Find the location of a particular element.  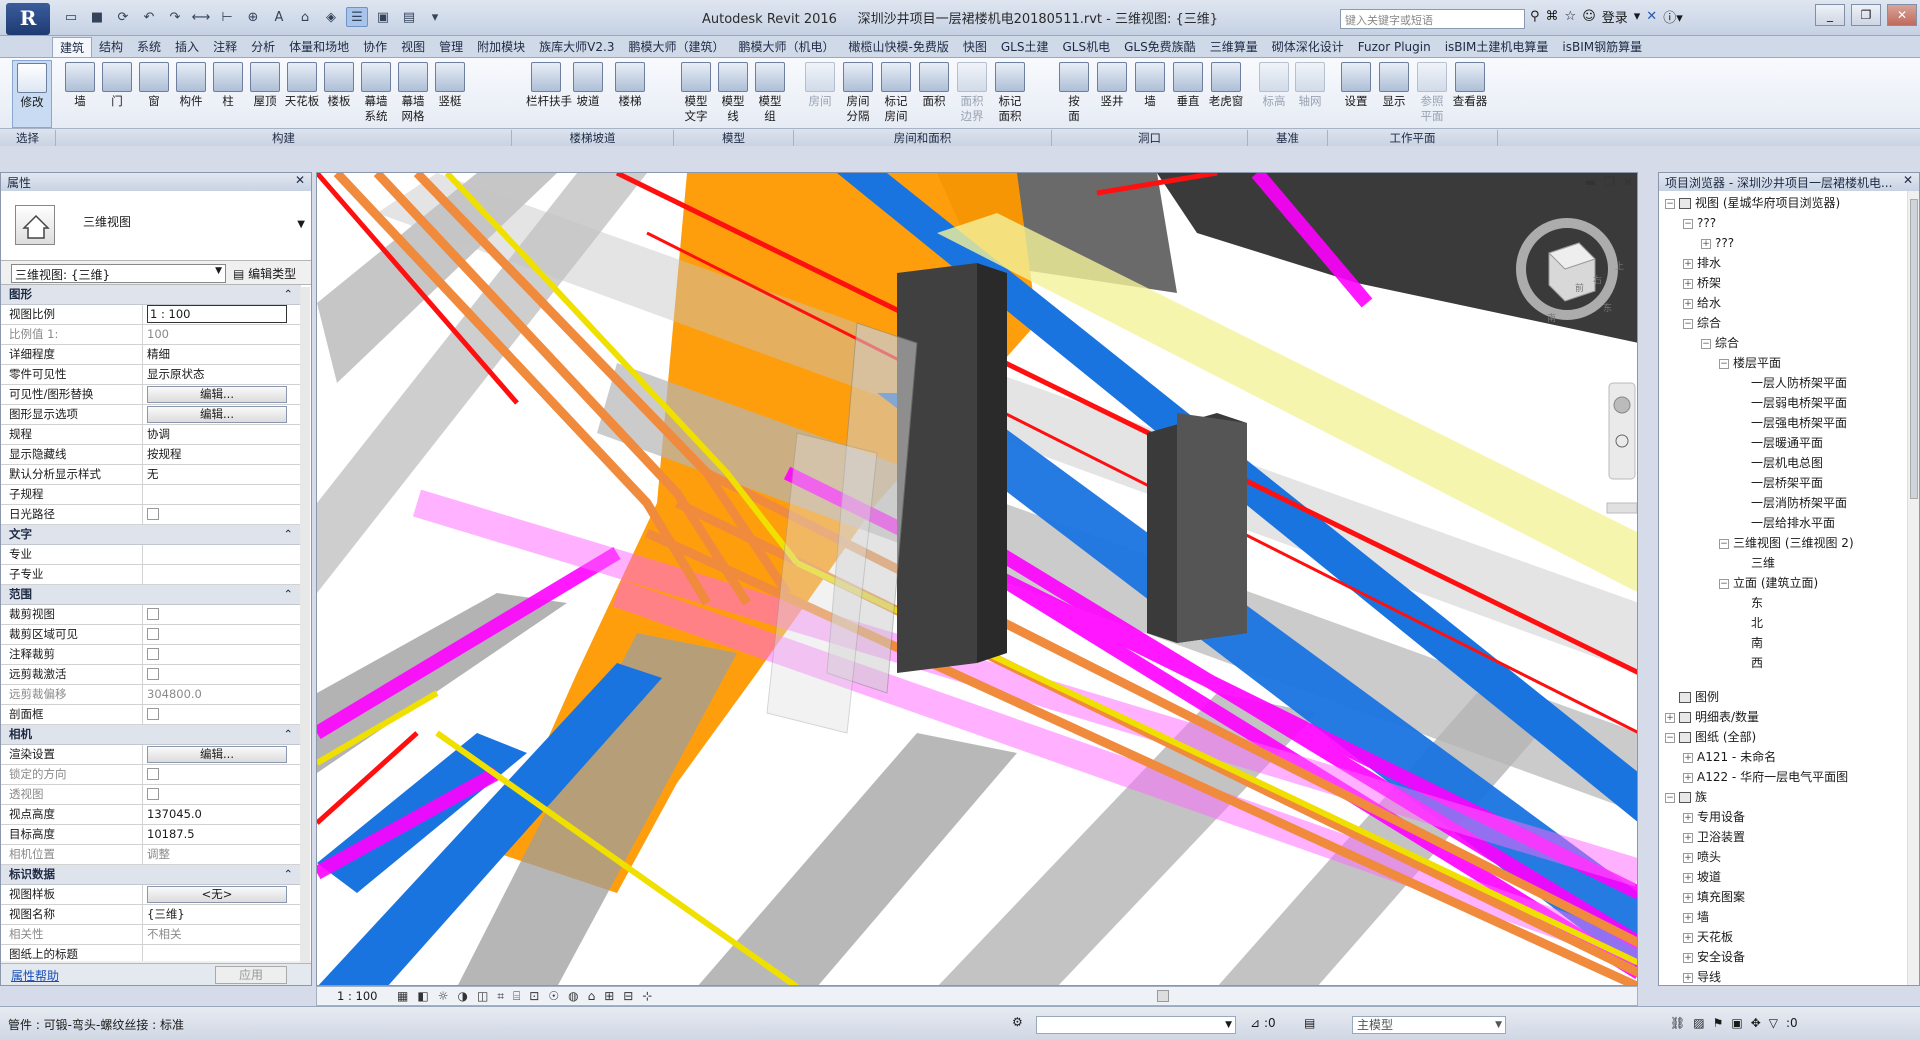

sun-path-icon: ☼ is located at coordinates (443, 996).